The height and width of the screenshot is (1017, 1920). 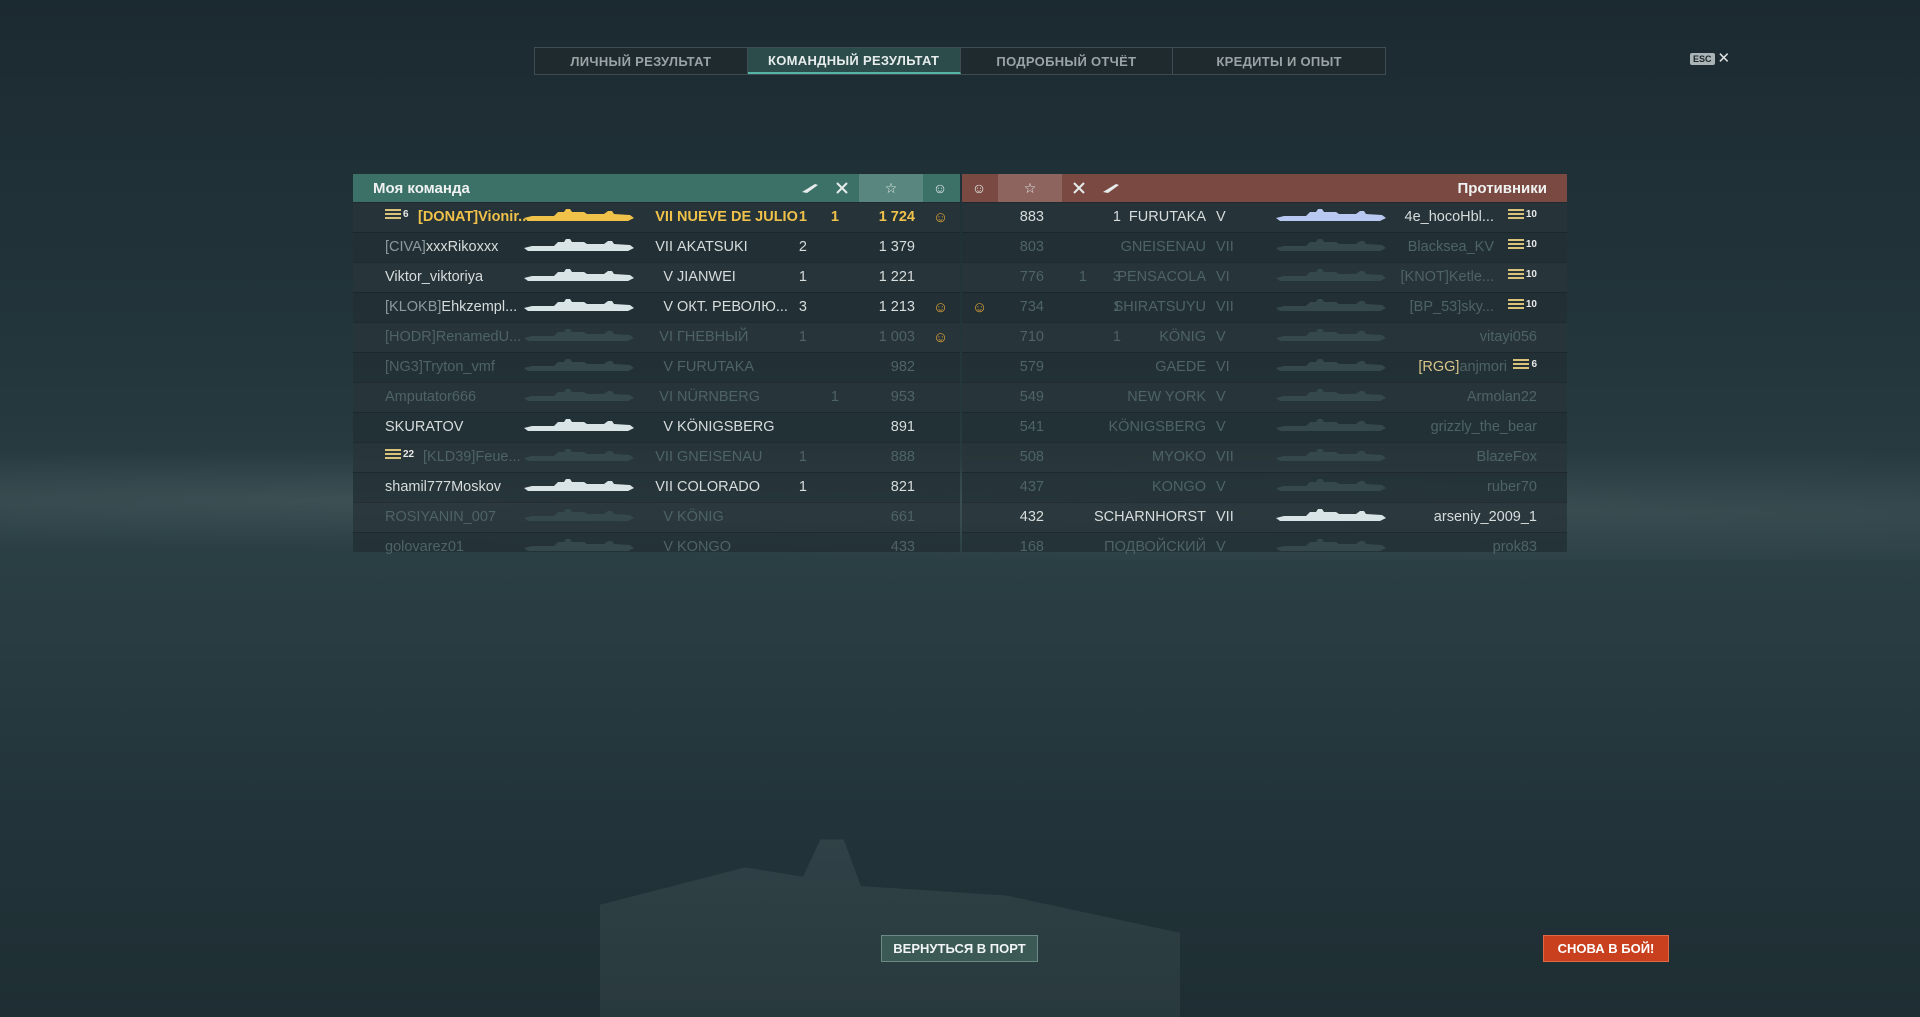 What do you see at coordinates (1512, 487) in the screenshot?
I see `player-nick: ruber70` at bounding box center [1512, 487].